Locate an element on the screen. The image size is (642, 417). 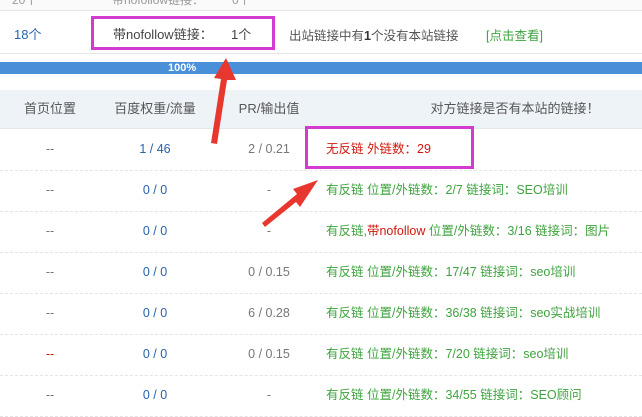
arrow-up-nofollow is located at coordinates (223, 101).